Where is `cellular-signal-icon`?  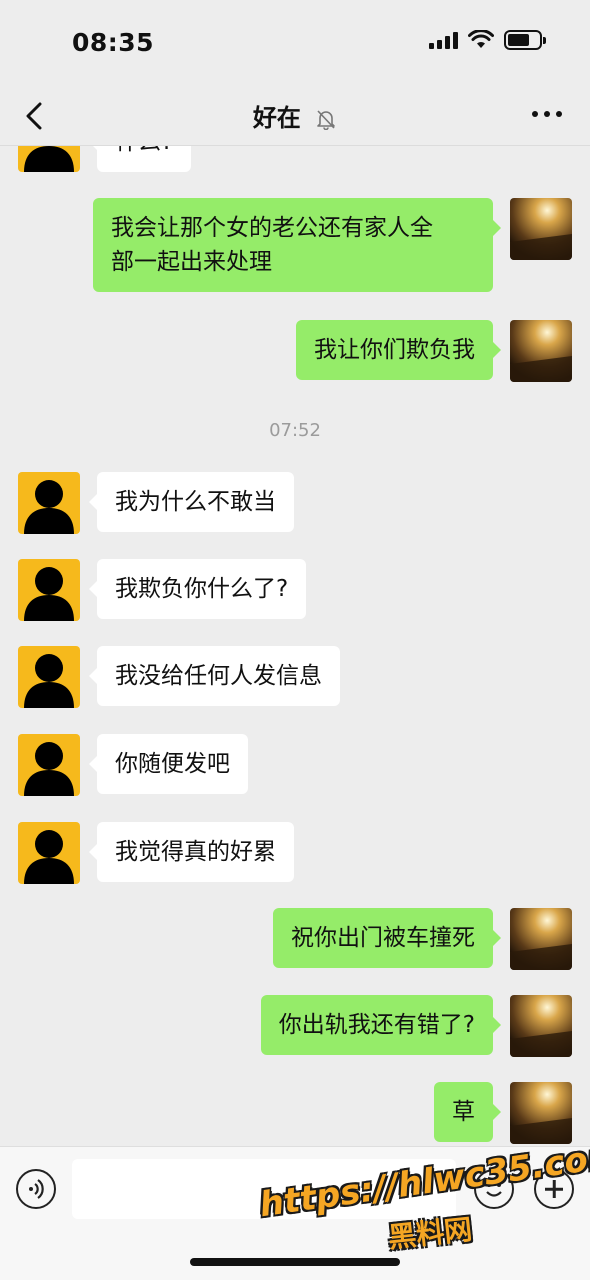
cellular-signal-icon is located at coordinates (443, 40).